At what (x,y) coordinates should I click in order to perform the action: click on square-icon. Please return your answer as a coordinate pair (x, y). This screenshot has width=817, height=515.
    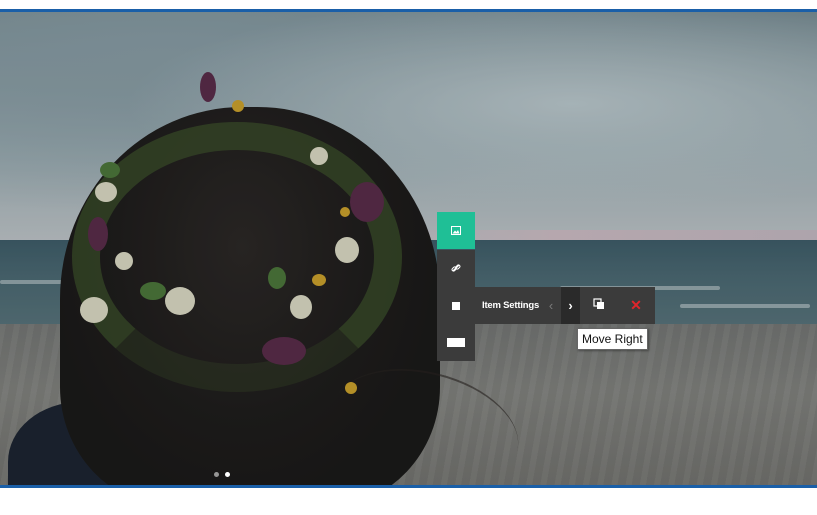
    Looking at the image, I should click on (456, 305).